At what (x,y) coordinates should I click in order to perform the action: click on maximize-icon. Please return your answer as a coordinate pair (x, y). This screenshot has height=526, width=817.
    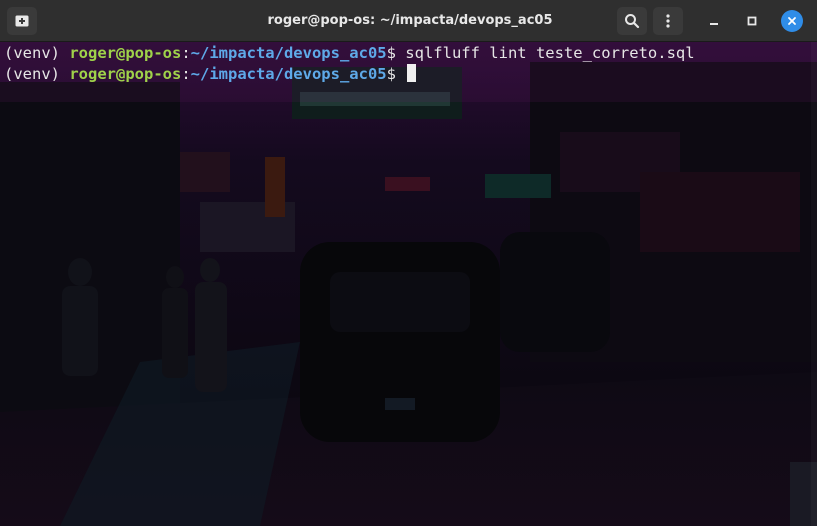
    Looking at the image, I should click on (752, 21).